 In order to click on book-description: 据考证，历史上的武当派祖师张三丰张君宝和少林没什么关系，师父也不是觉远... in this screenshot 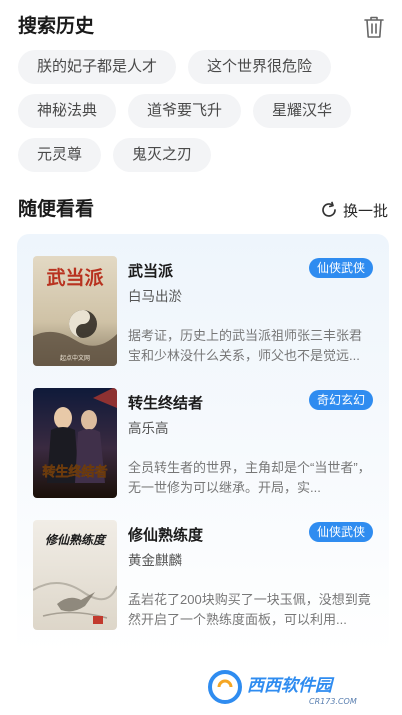, I will do `click(245, 345)`.